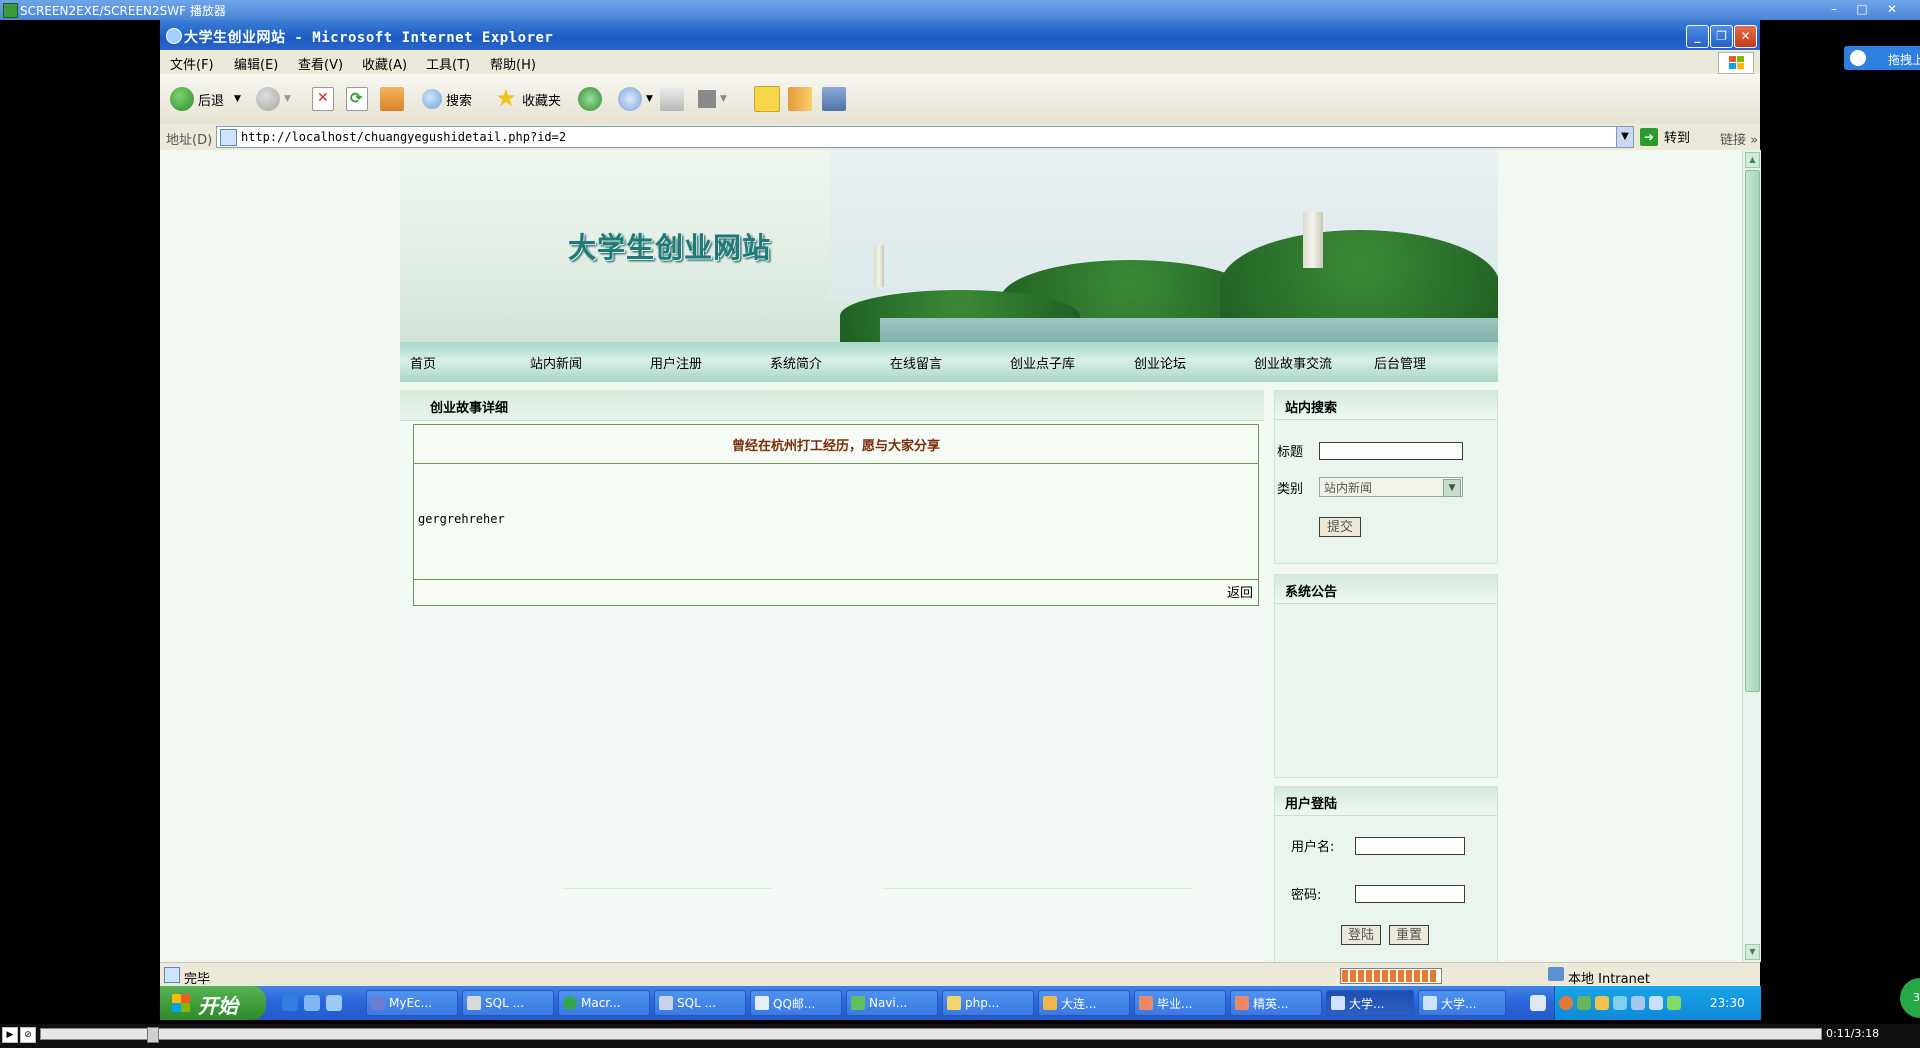  Describe the element at coordinates (1430, 1003) in the screenshot. I see `document-icon` at that location.